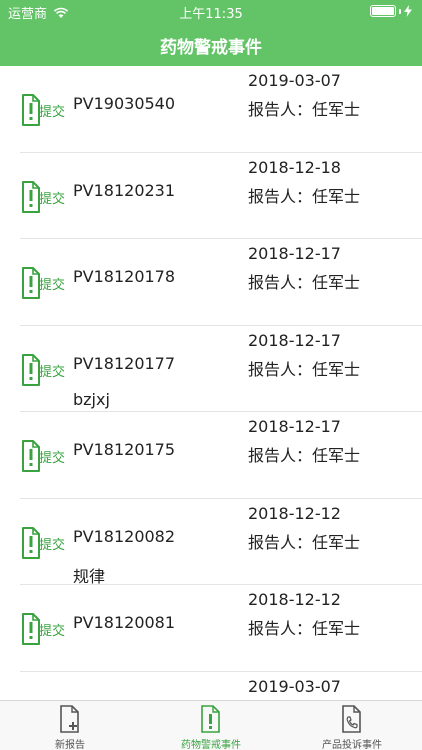  What do you see at coordinates (124, 190) in the screenshot?
I see `record-id: PV18120231` at bounding box center [124, 190].